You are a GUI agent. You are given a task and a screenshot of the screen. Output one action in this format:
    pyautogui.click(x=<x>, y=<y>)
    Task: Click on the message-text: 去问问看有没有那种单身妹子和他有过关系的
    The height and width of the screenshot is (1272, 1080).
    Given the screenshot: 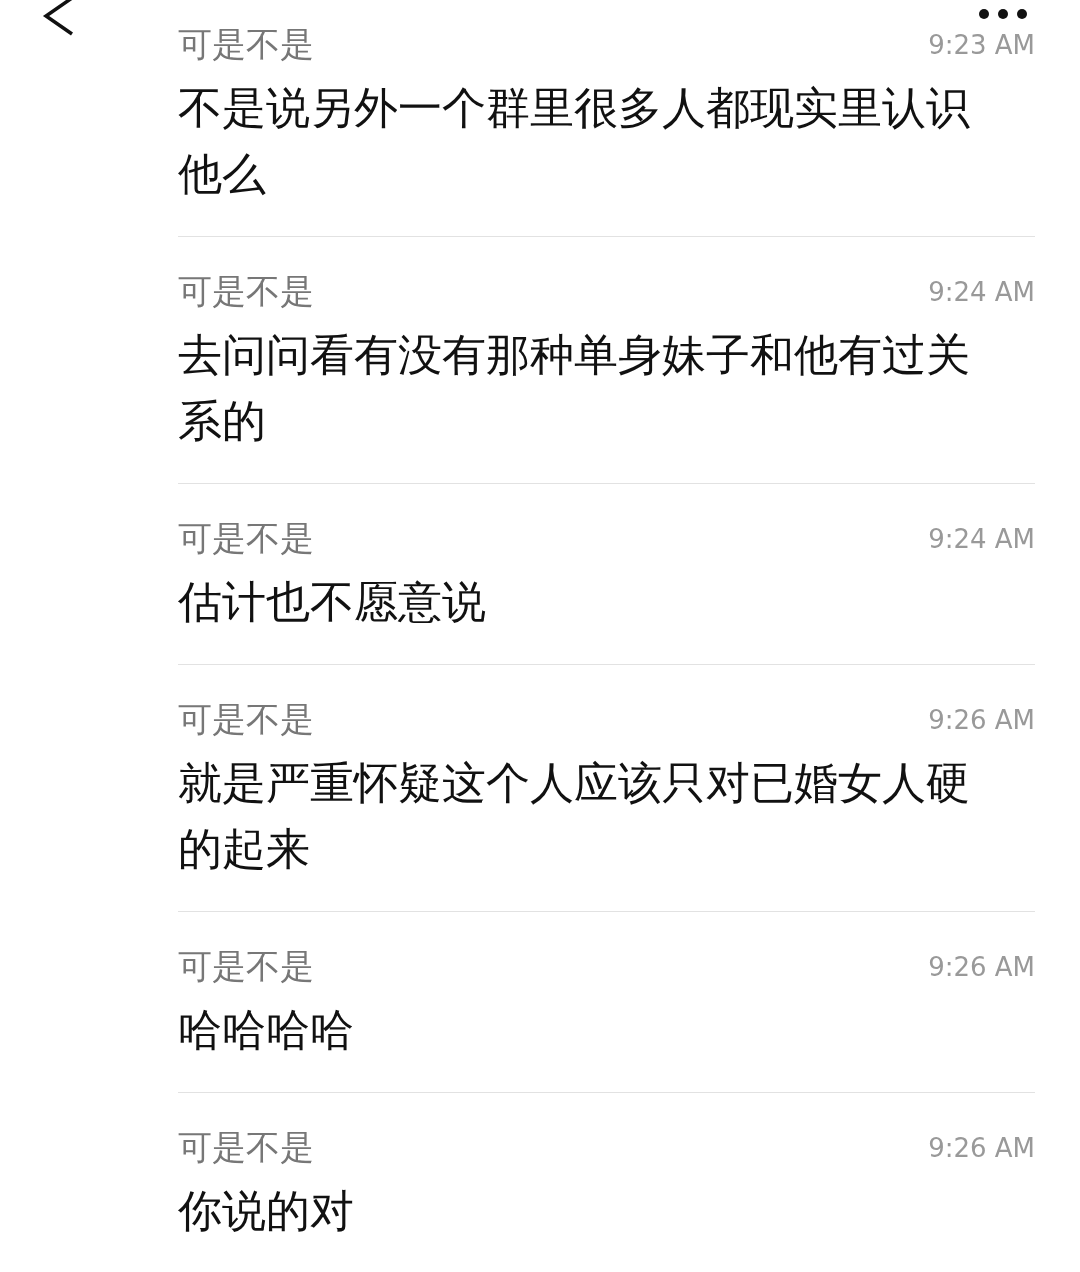 What is the action you would take?
    pyautogui.click(x=574, y=388)
    